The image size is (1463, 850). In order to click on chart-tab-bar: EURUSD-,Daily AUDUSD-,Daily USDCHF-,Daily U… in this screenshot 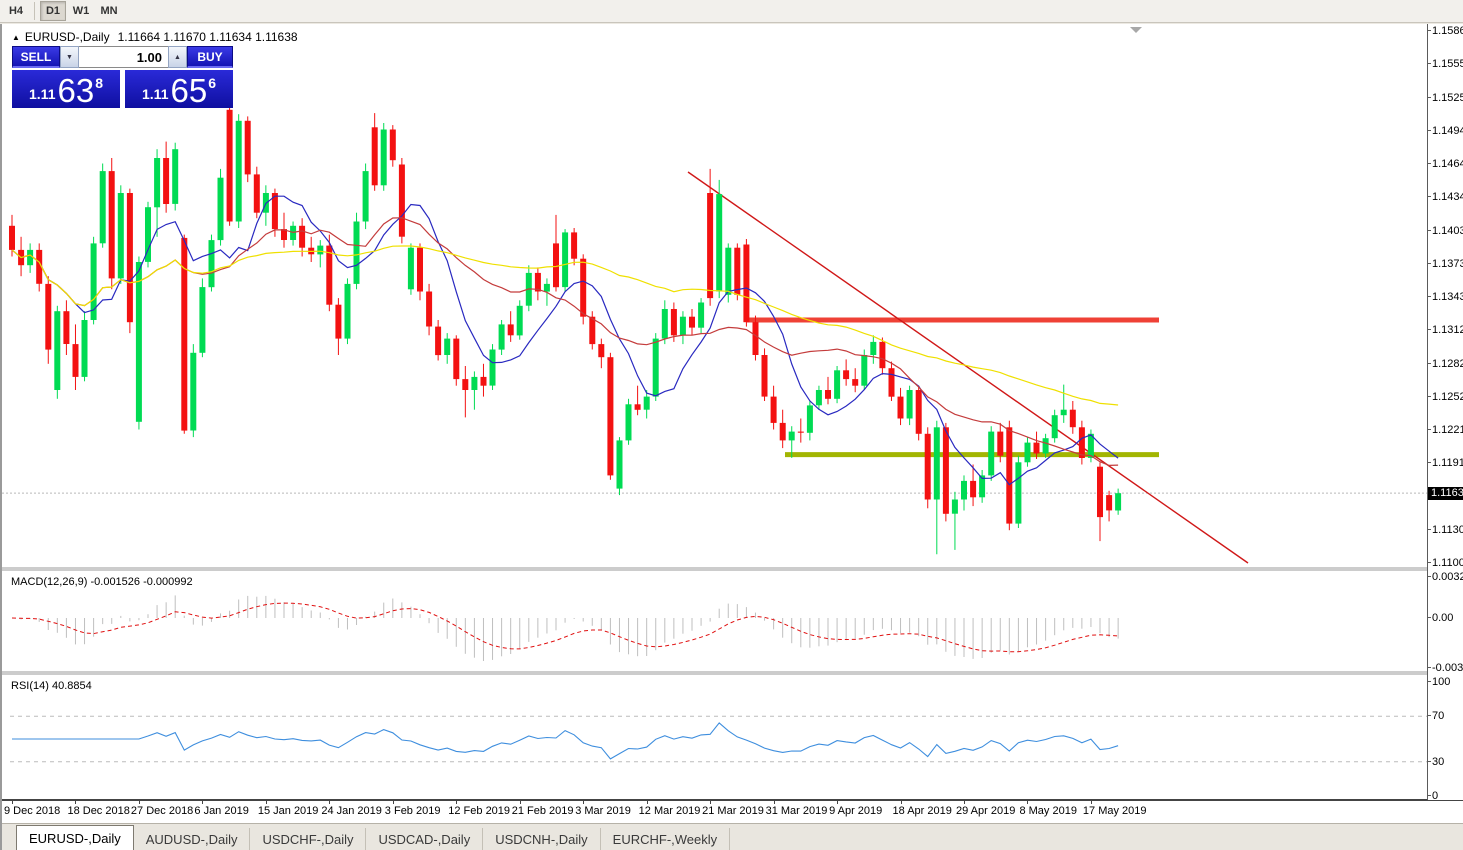, I will do `click(732, 836)`.